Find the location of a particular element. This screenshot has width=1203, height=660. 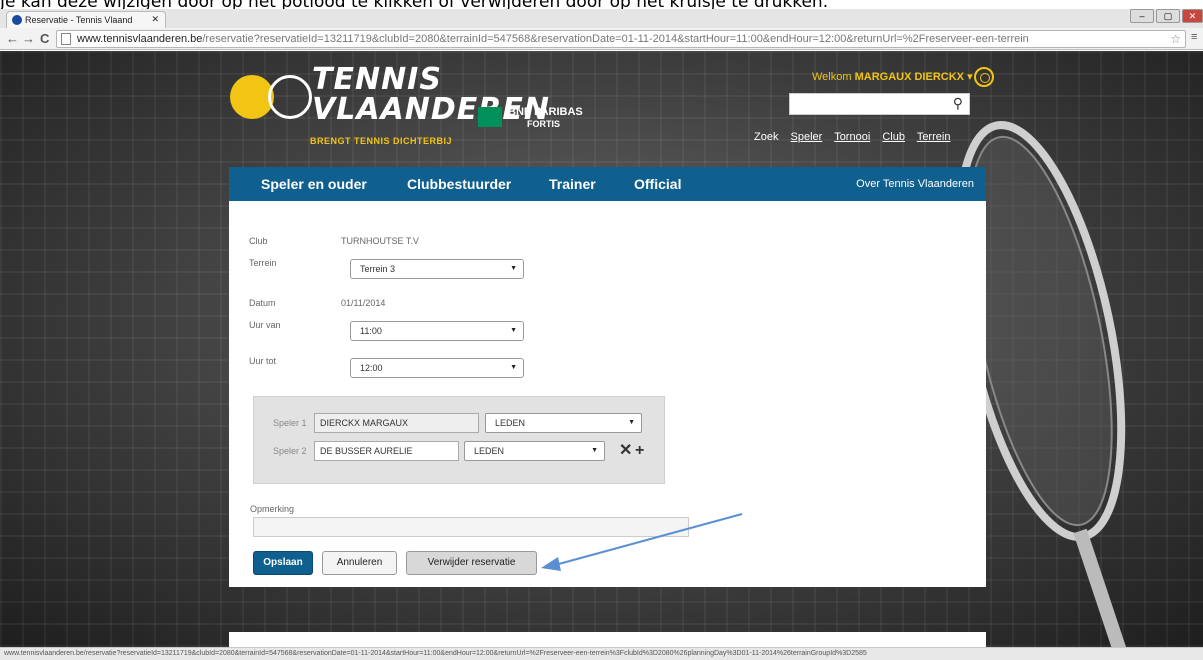

link-tornooi: Tornooi is located at coordinates (852, 137).